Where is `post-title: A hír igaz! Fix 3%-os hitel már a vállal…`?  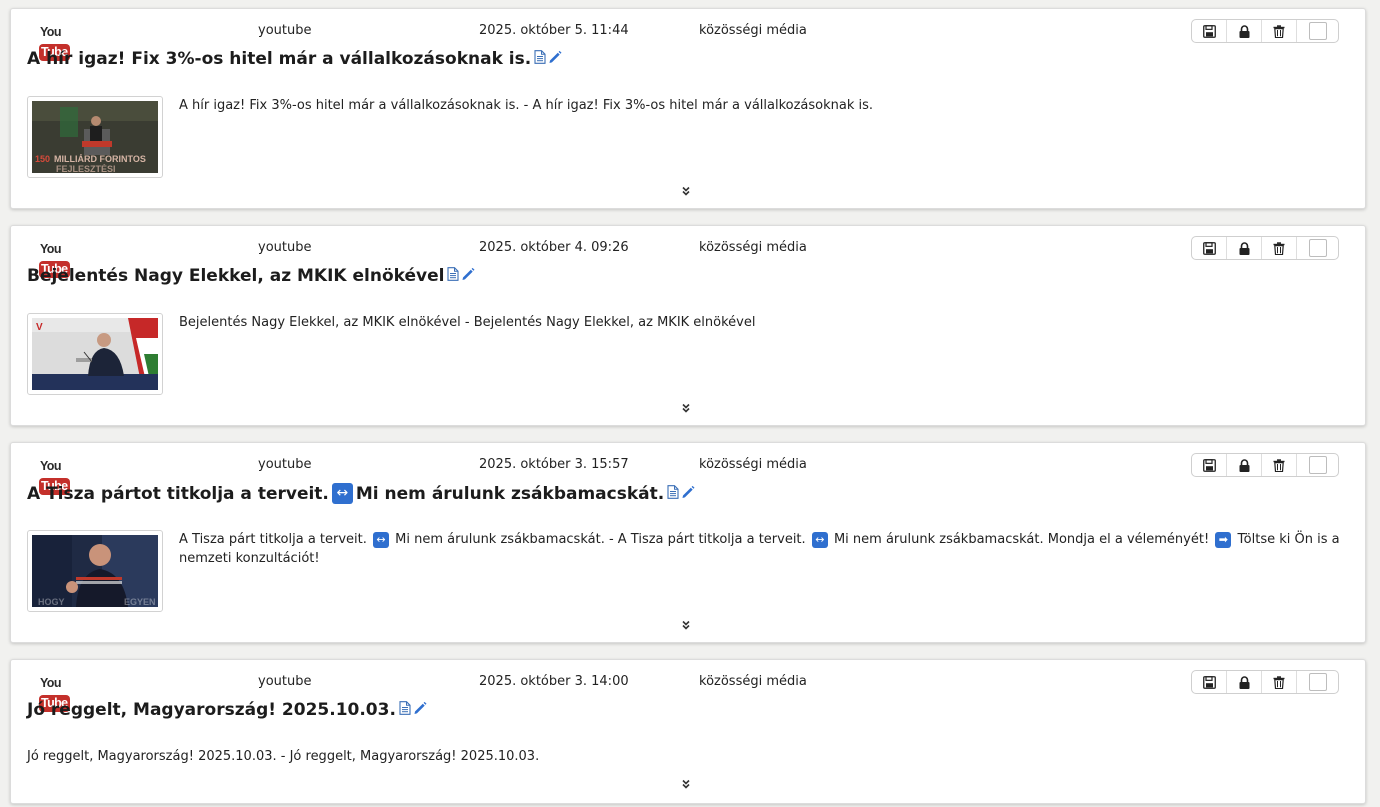
post-title: A hír igaz! Fix 3%-os hitel már a vállal… is located at coordinates (596, 59).